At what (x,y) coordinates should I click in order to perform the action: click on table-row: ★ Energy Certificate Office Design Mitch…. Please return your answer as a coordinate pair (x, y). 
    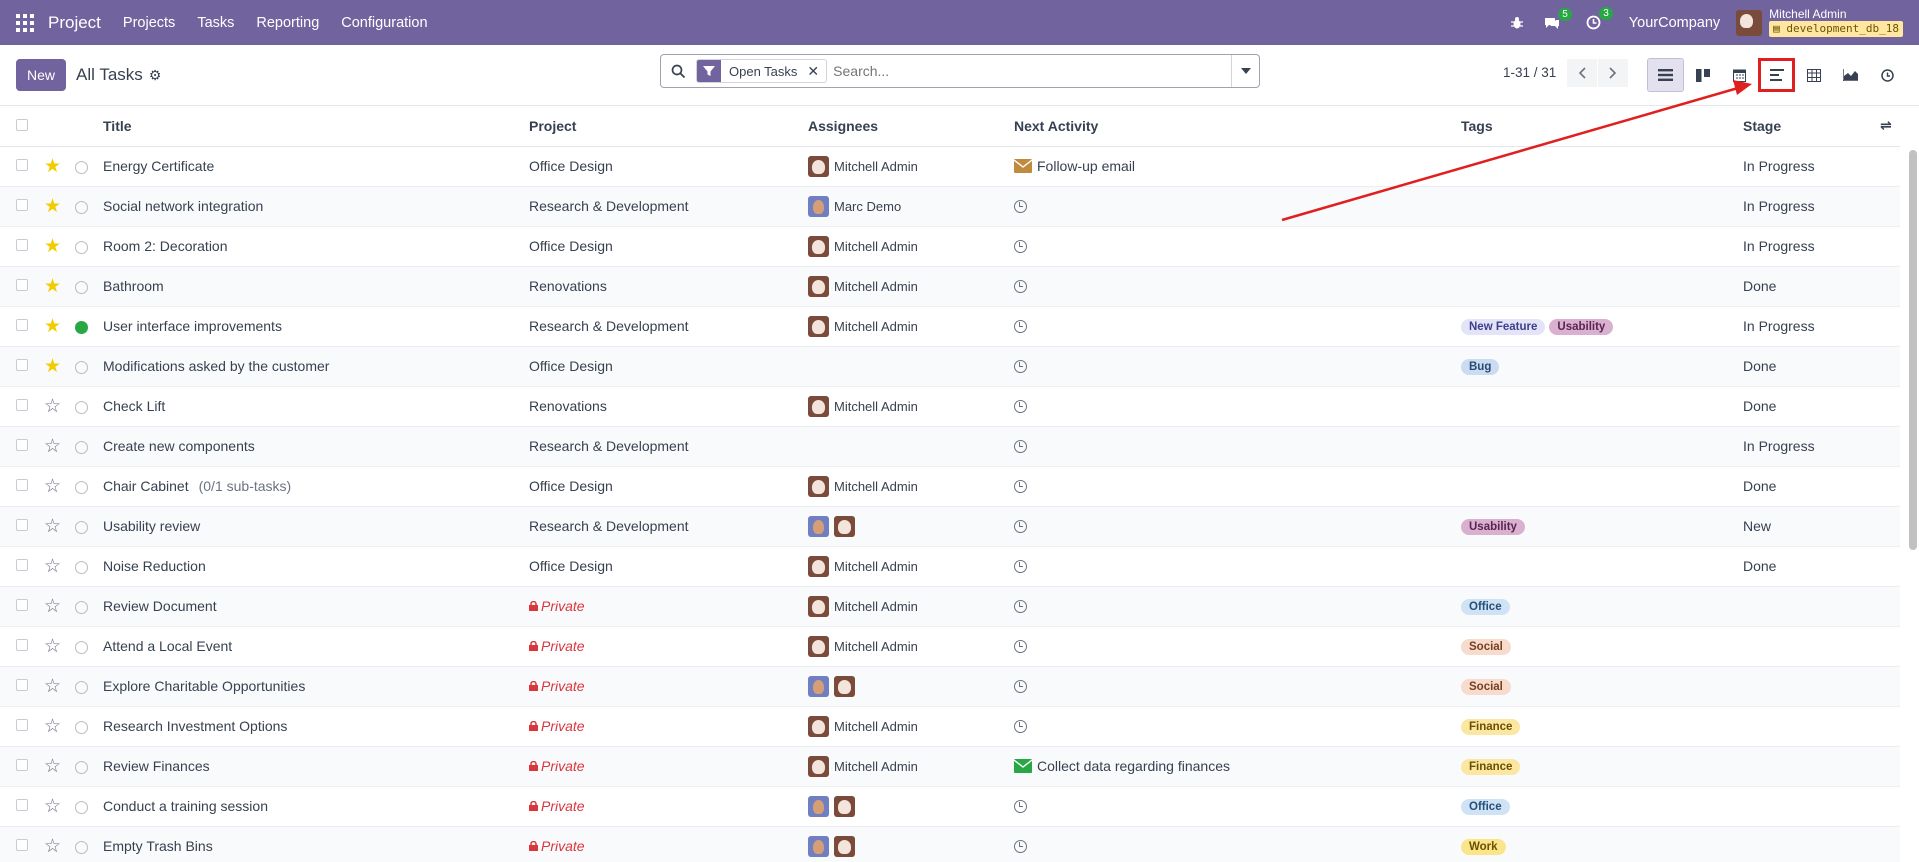
    Looking at the image, I should click on (950, 166).